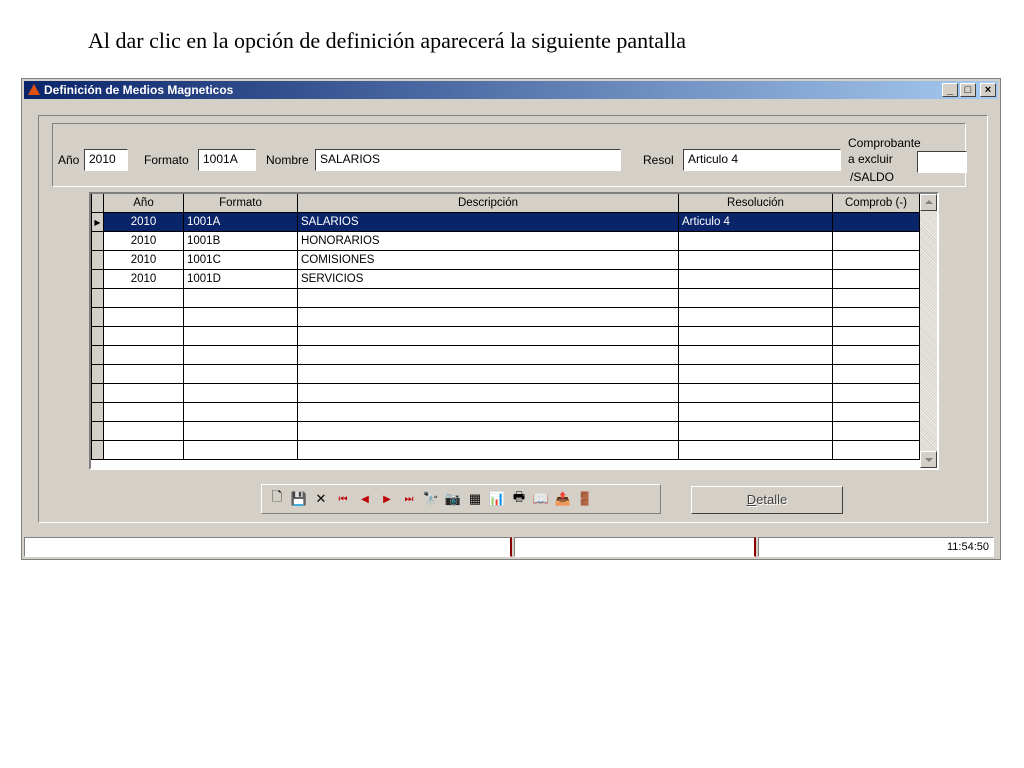 The image size is (1024, 768). What do you see at coordinates (365, 499) in the screenshot?
I see `prev-record-icon: ◀` at bounding box center [365, 499].